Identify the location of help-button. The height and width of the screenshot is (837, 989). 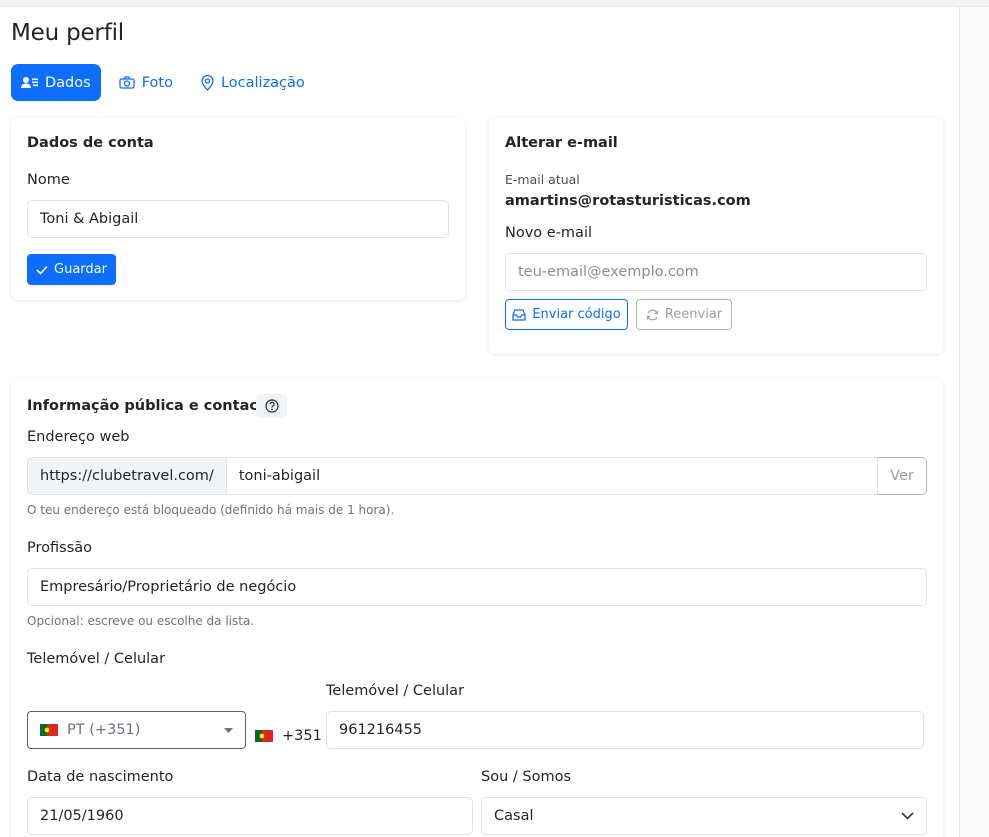
(271, 406).